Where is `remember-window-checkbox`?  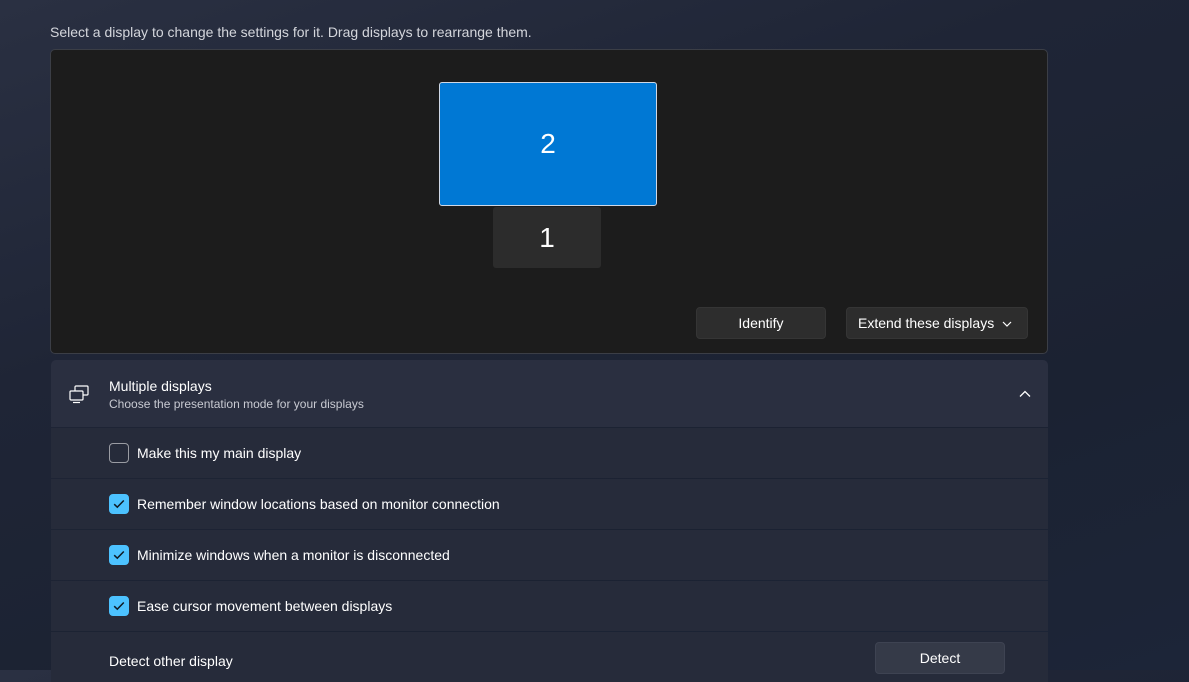 remember-window-checkbox is located at coordinates (119, 504).